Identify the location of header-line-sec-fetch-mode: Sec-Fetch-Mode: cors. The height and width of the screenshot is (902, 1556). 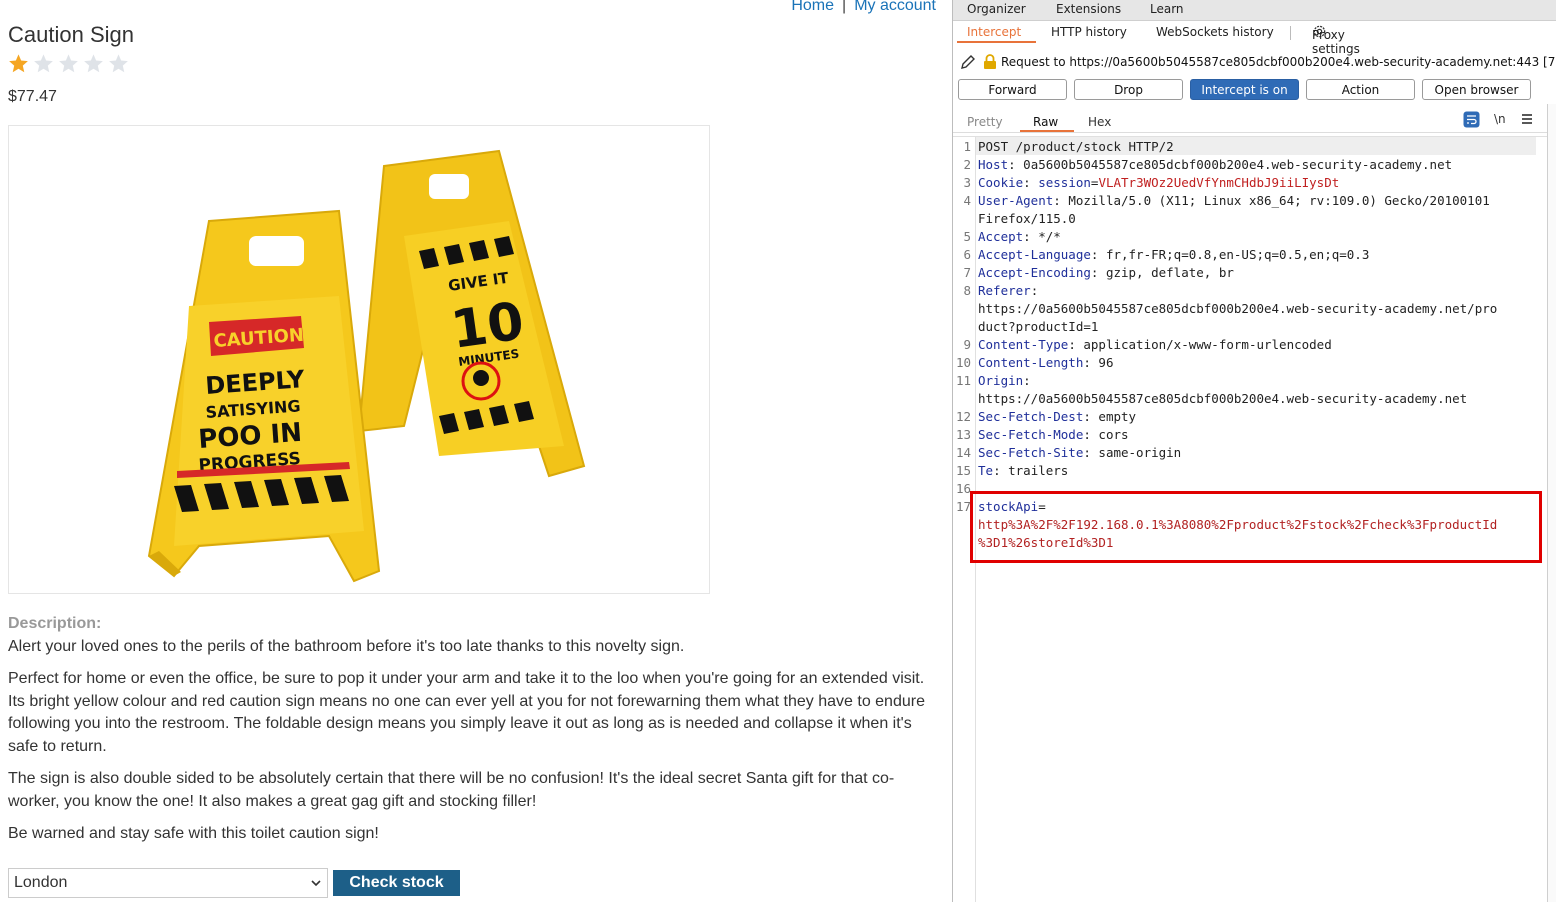
(1053, 434).